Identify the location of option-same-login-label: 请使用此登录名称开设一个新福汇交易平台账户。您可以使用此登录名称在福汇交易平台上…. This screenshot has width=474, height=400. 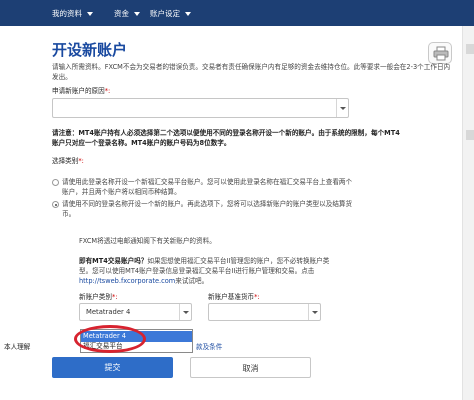
(207, 187).